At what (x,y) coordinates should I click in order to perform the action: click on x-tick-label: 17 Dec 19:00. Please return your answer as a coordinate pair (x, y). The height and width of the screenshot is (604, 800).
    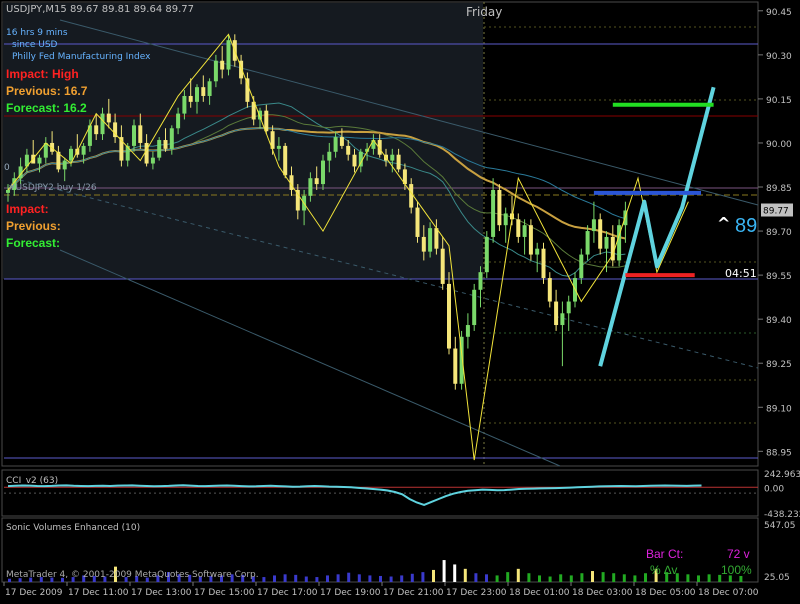
    Looking at the image, I should click on (350, 593).